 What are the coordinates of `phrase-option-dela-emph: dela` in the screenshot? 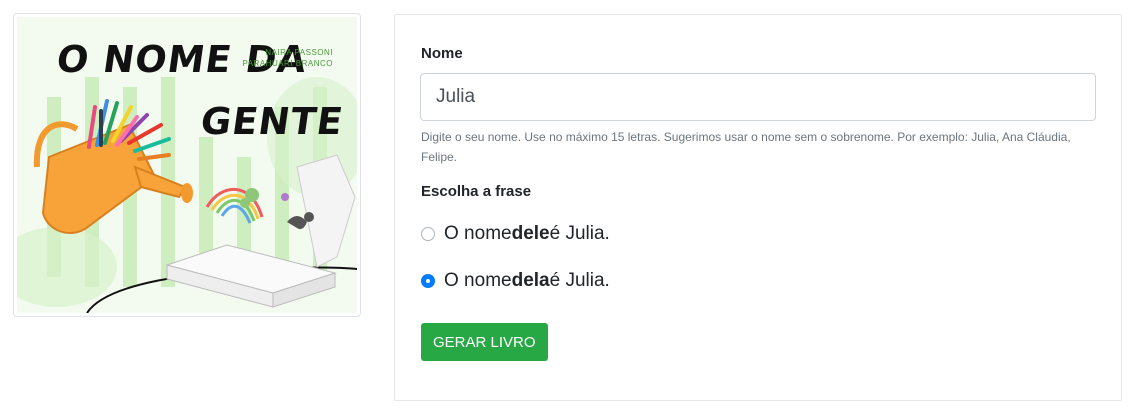 It's located at (530, 280).